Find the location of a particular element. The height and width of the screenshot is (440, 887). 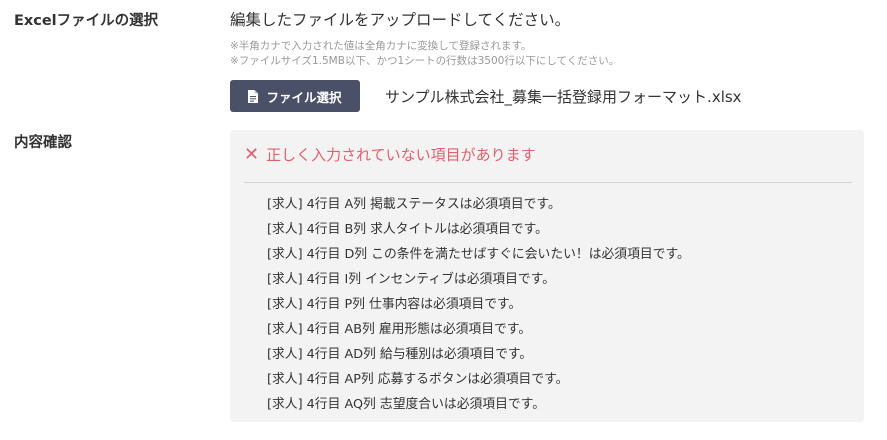

error-item: [求人] 4行目 I列 インセンティブは必須項目です。 is located at coordinates (411, 279).